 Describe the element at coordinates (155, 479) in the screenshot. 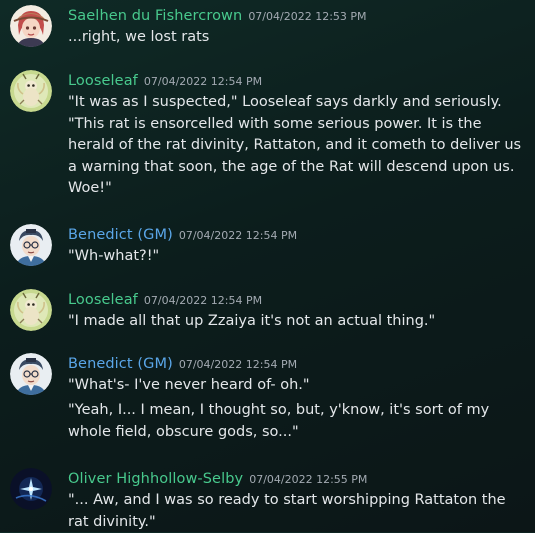

I see `author-name: Oliver Highhollow-Selby` at that location.